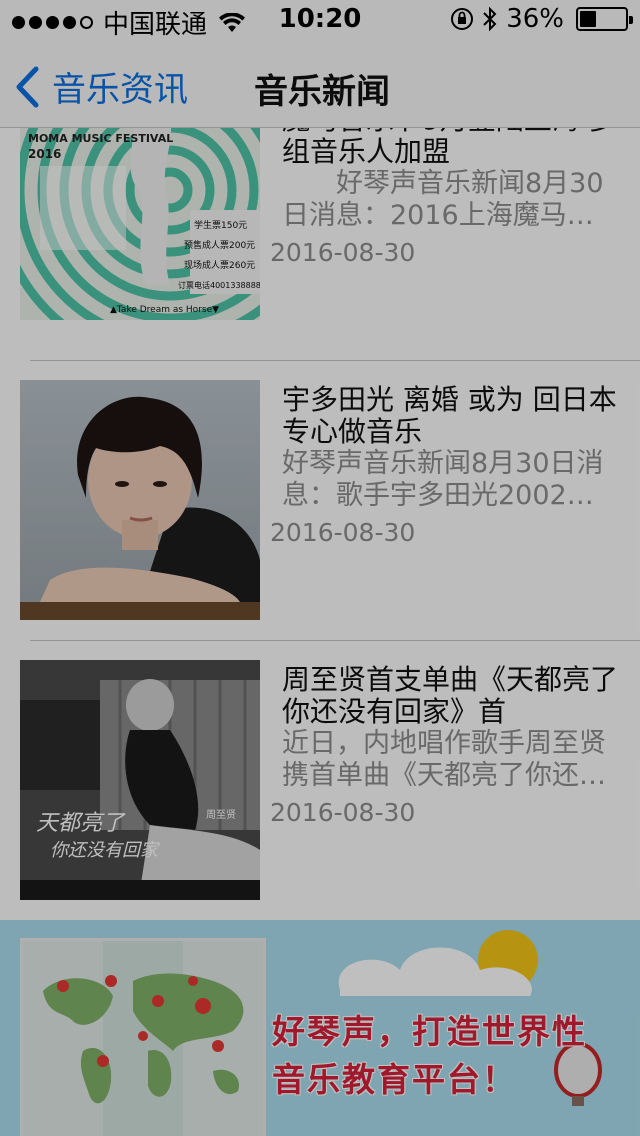 The image size is (640, 1136). What do you see at coordinates (81, 823) in the screenshot?
I see `album-art-text-1: 天都亮了` at bounding box center [81, 823].